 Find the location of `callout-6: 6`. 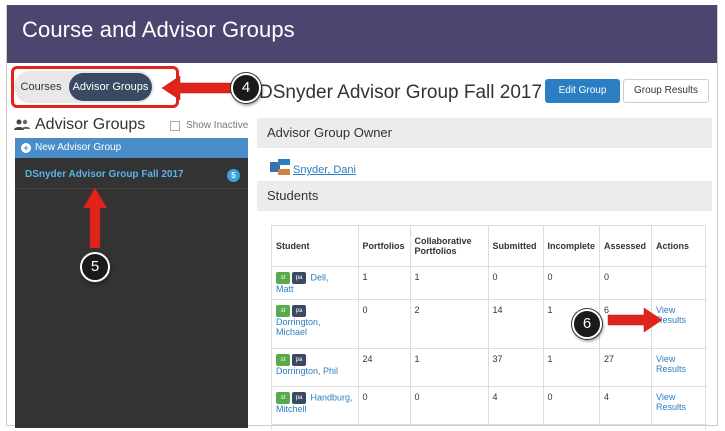

callout-6: 6 is located at coordinates (587, 324).